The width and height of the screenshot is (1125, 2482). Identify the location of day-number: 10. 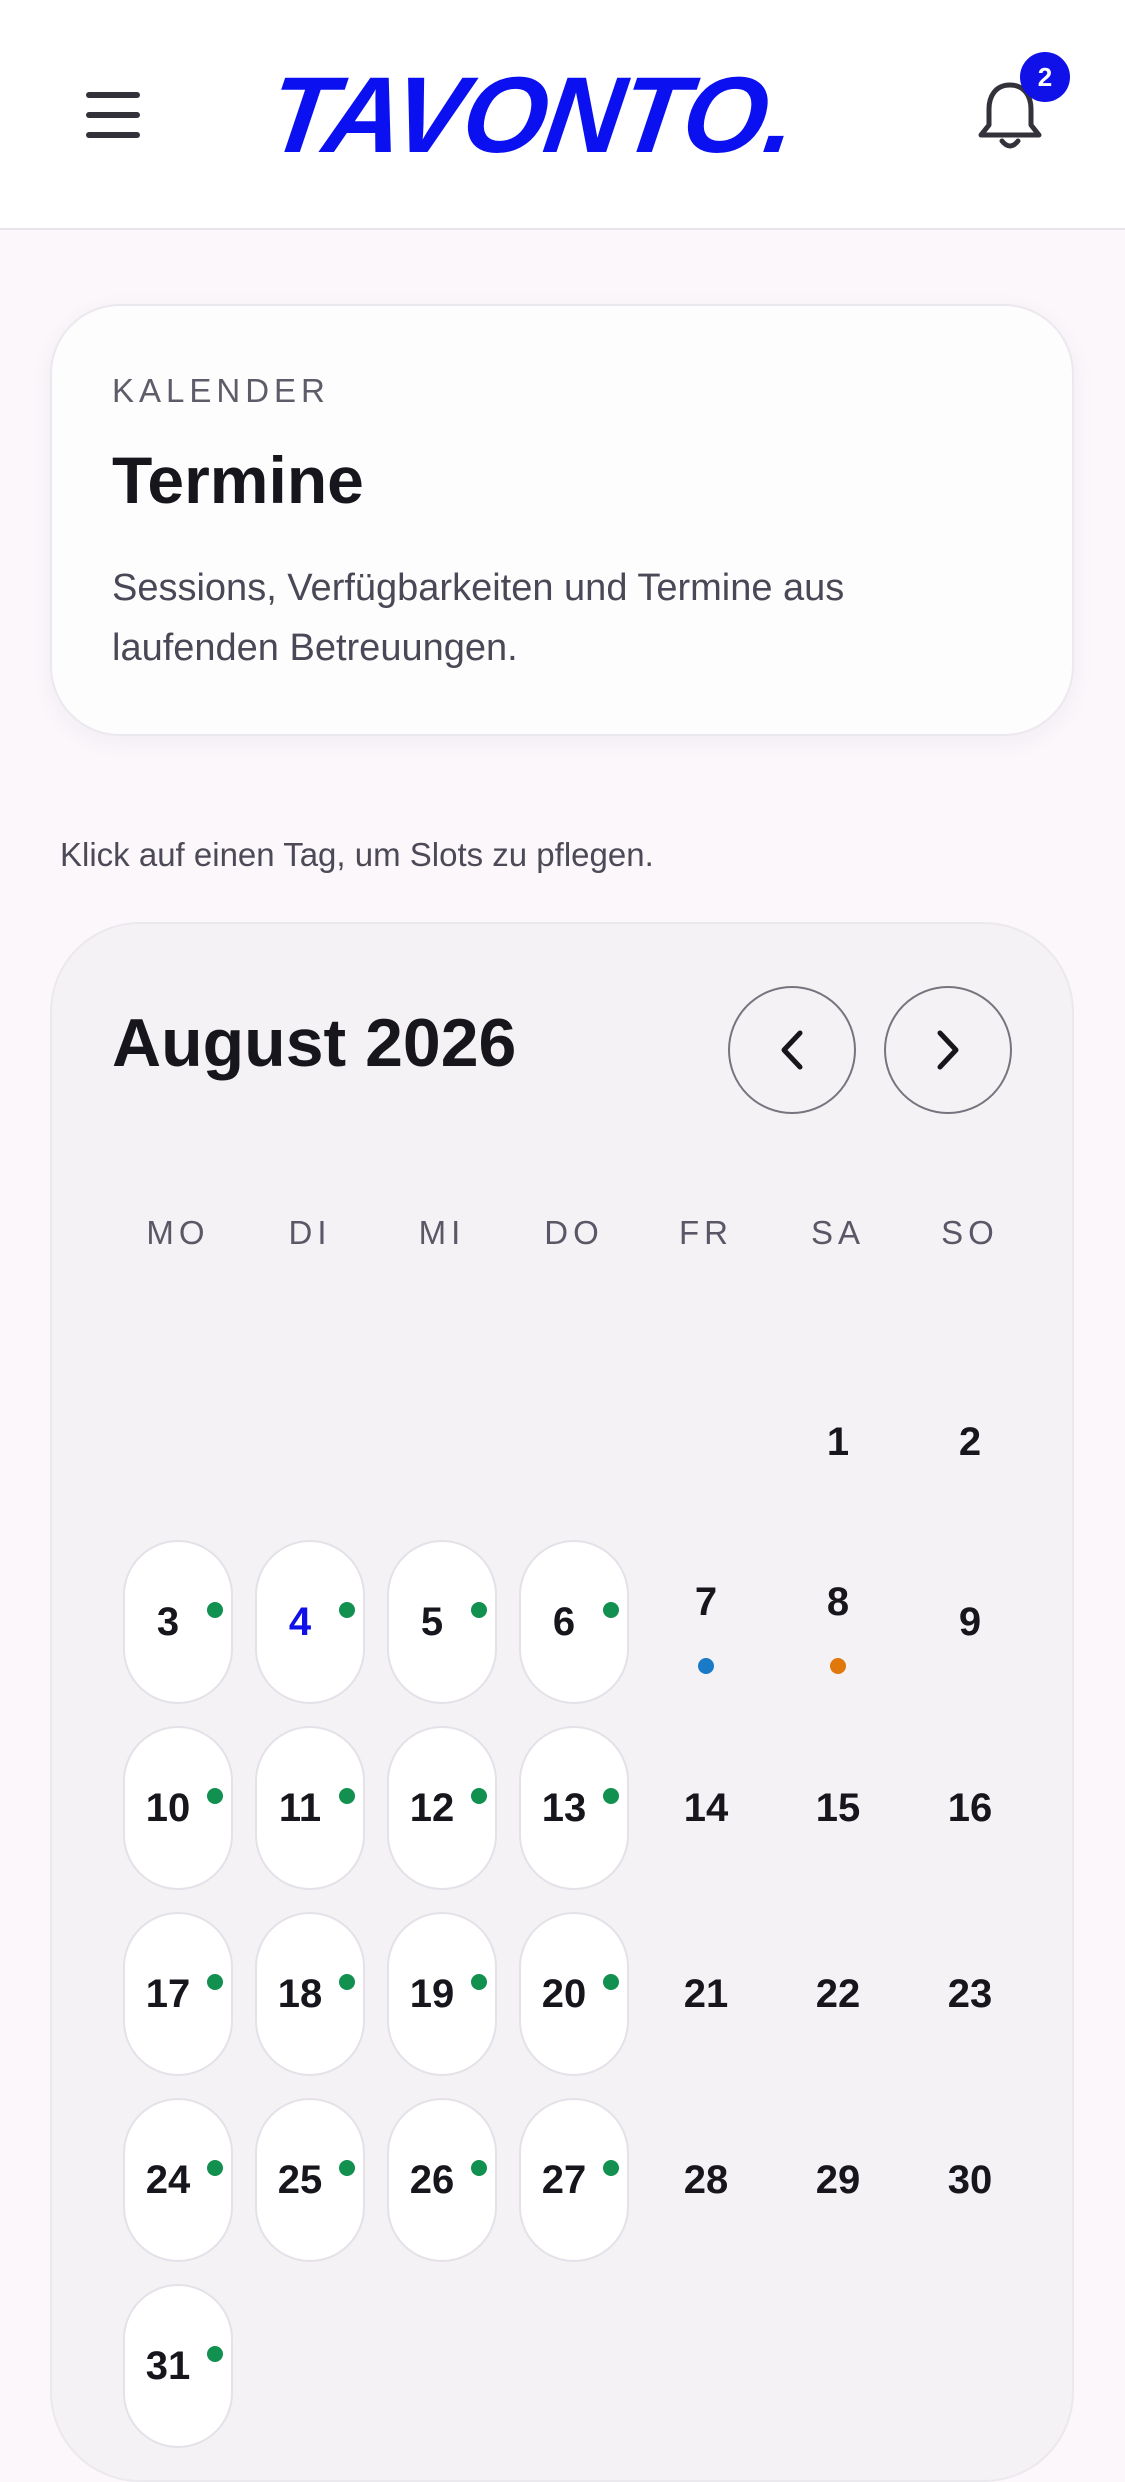
(168, 1807).